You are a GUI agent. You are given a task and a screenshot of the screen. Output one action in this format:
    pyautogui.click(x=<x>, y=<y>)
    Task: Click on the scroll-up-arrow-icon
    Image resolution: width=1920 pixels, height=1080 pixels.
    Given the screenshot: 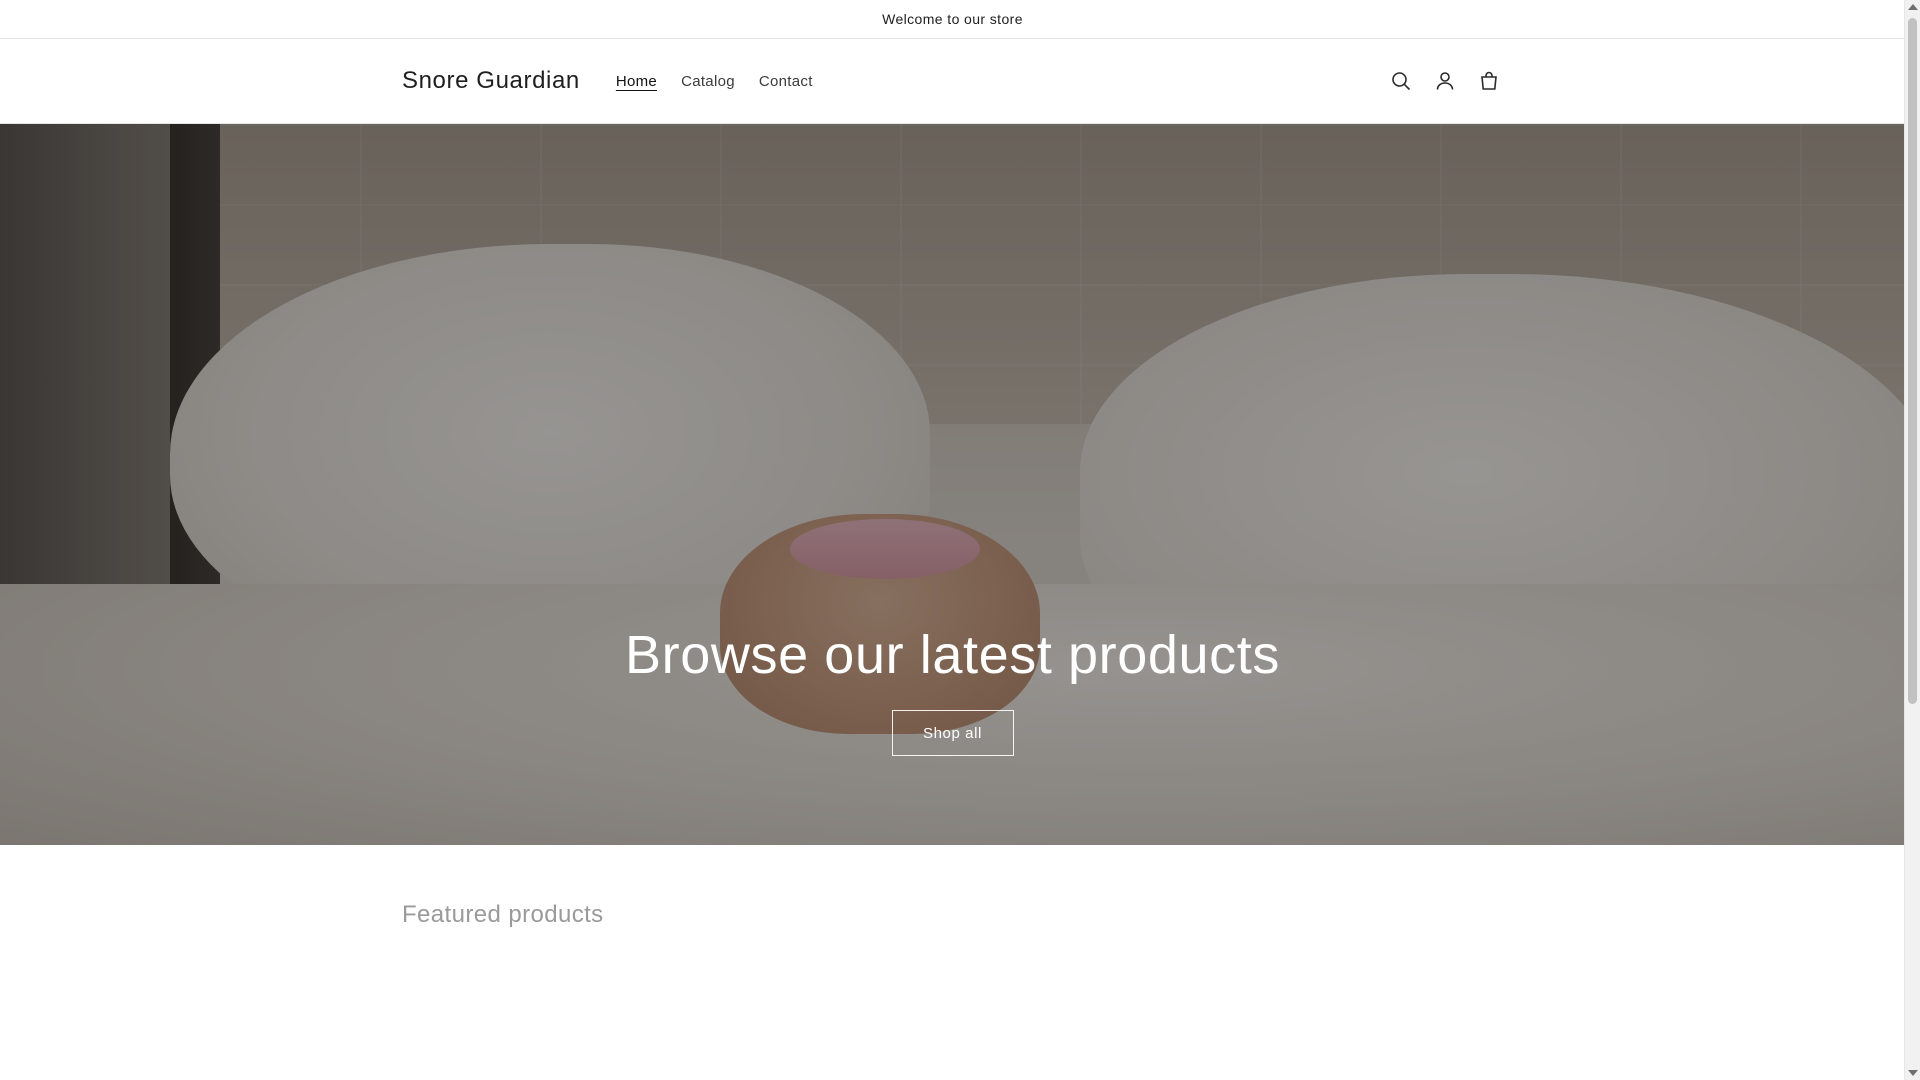 What is the action you would take?
    pyautogui.click(x=1913, y=7)
    